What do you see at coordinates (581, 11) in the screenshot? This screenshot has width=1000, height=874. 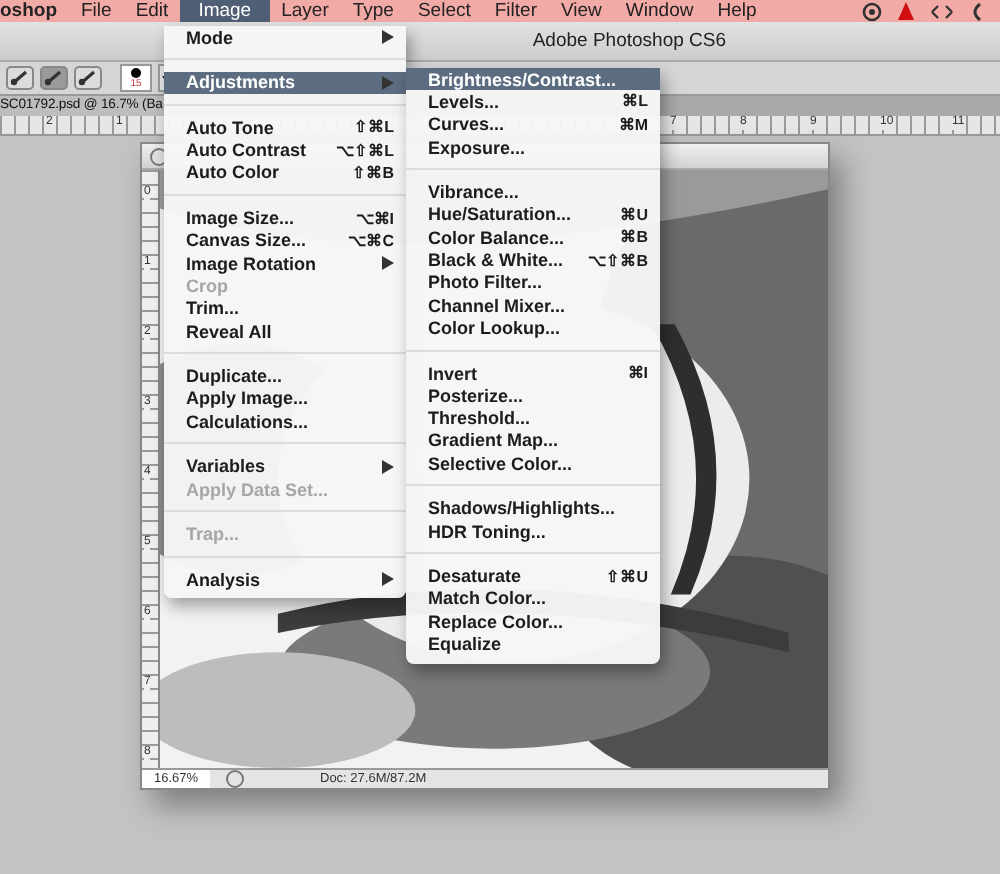 I see `menu-bar-item: View` at bounding box center [581, 11].